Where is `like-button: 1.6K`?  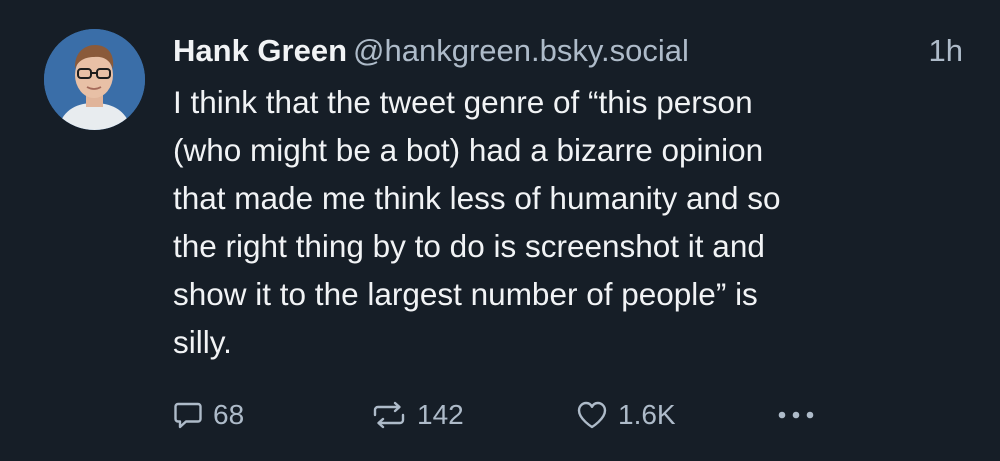
like-button: 1.6K is located at coordinates (626, 415).